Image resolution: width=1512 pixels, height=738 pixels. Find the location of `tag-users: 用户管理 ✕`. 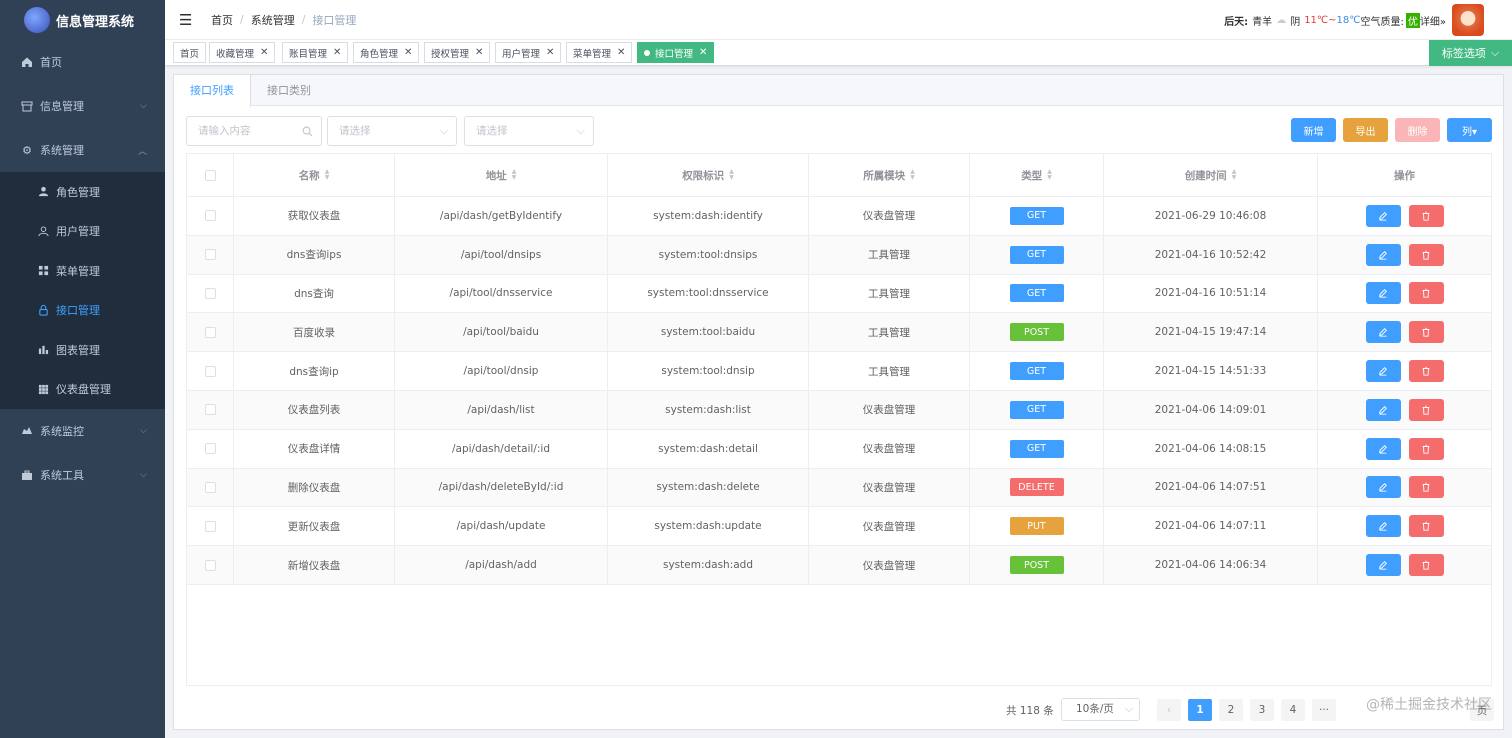

tag-users: 用户管理 ✕ is located at coordinates (528, 52).